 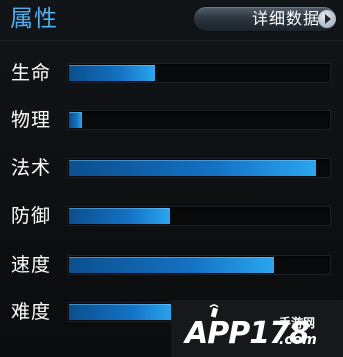 I want to click on stat-row-magic: 法术, so click(x=171, y=168).